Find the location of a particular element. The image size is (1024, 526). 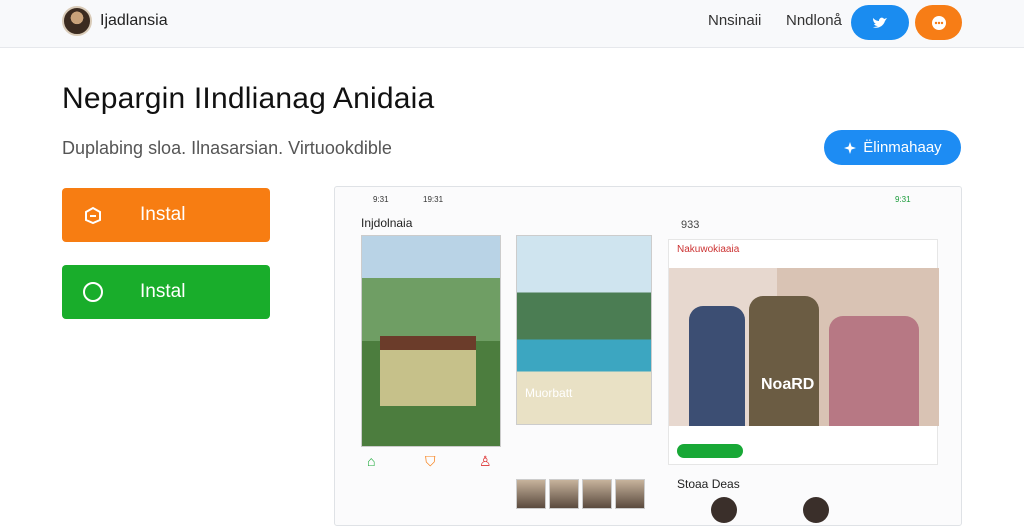

page-title: Nepargin IIndlianag Anidaia is located at coordinates (248, 98).